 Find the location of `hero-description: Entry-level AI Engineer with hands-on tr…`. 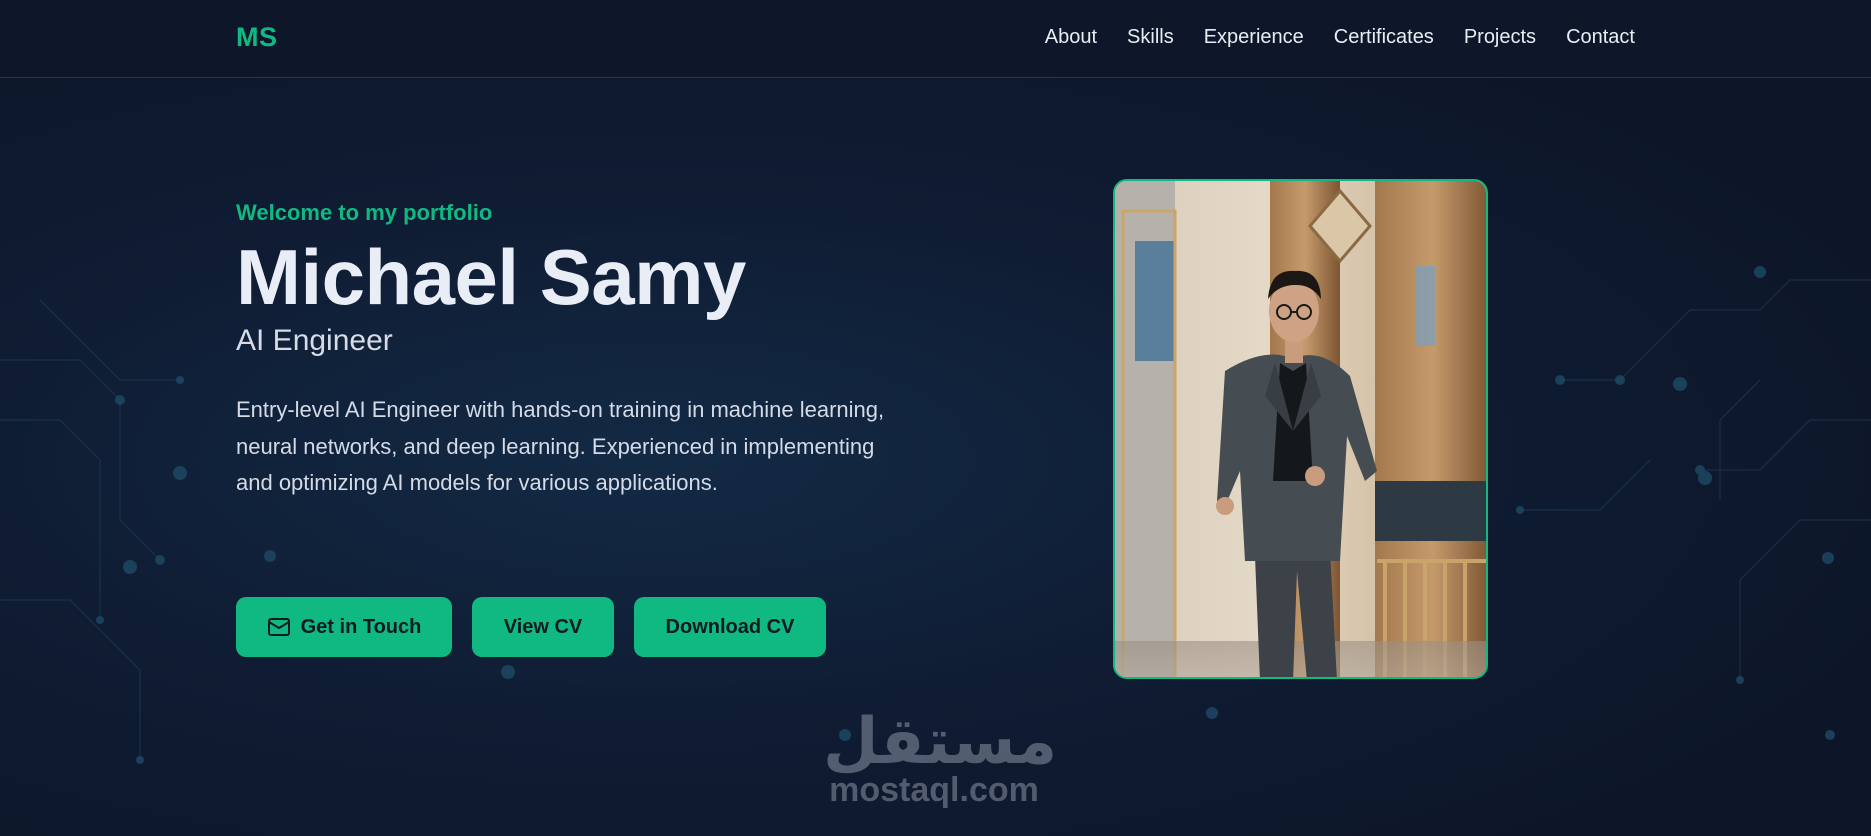

hero-description: Entry-level AI Engineer with hands-on tr… is located at coordinates (560, 446).